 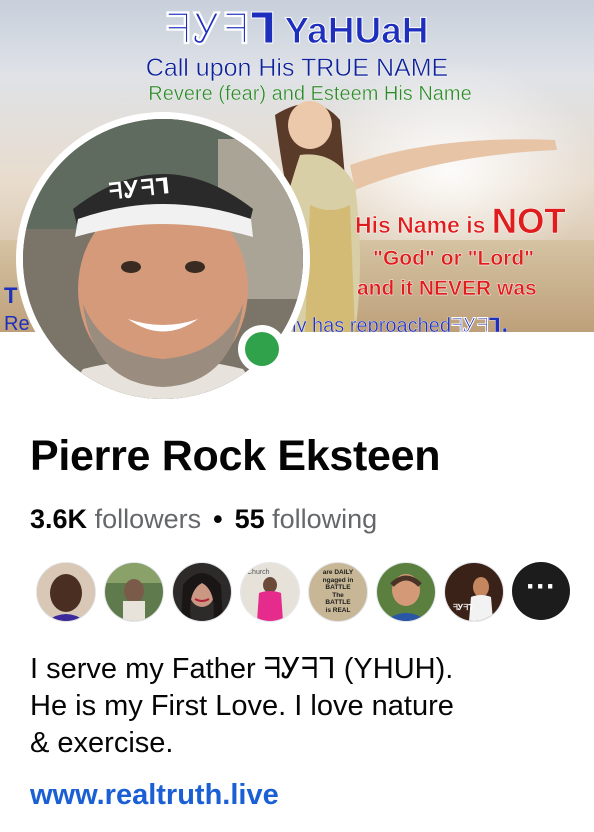 What do you see at coordinates (147, 669) in the screenshot?
I see `bio-line-1-pre: I serve my Father` at bounding box center [147, 669].